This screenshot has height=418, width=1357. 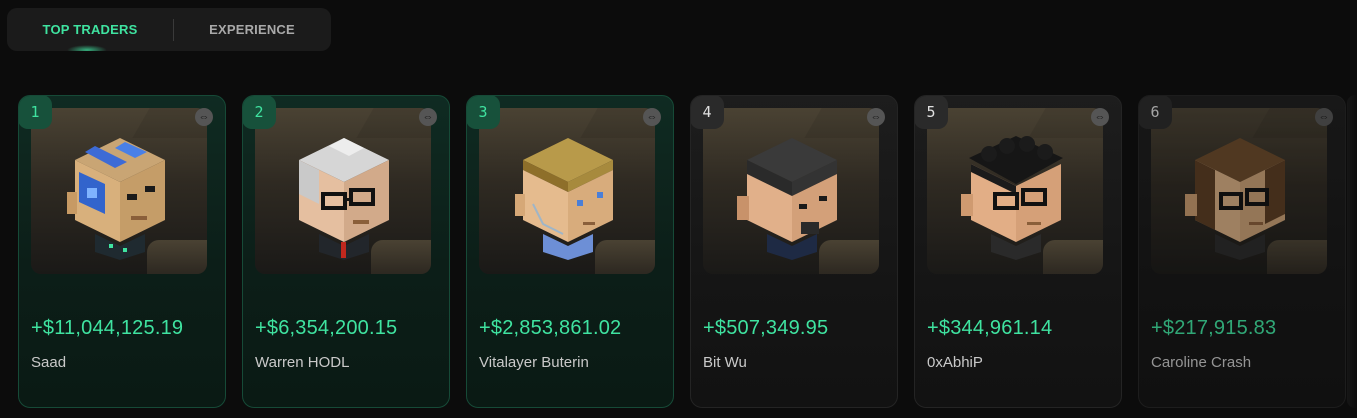 I want to click on trader-card: 1 ⇔ +$11,044,125.19 Saad, so click(x=122, y=251).